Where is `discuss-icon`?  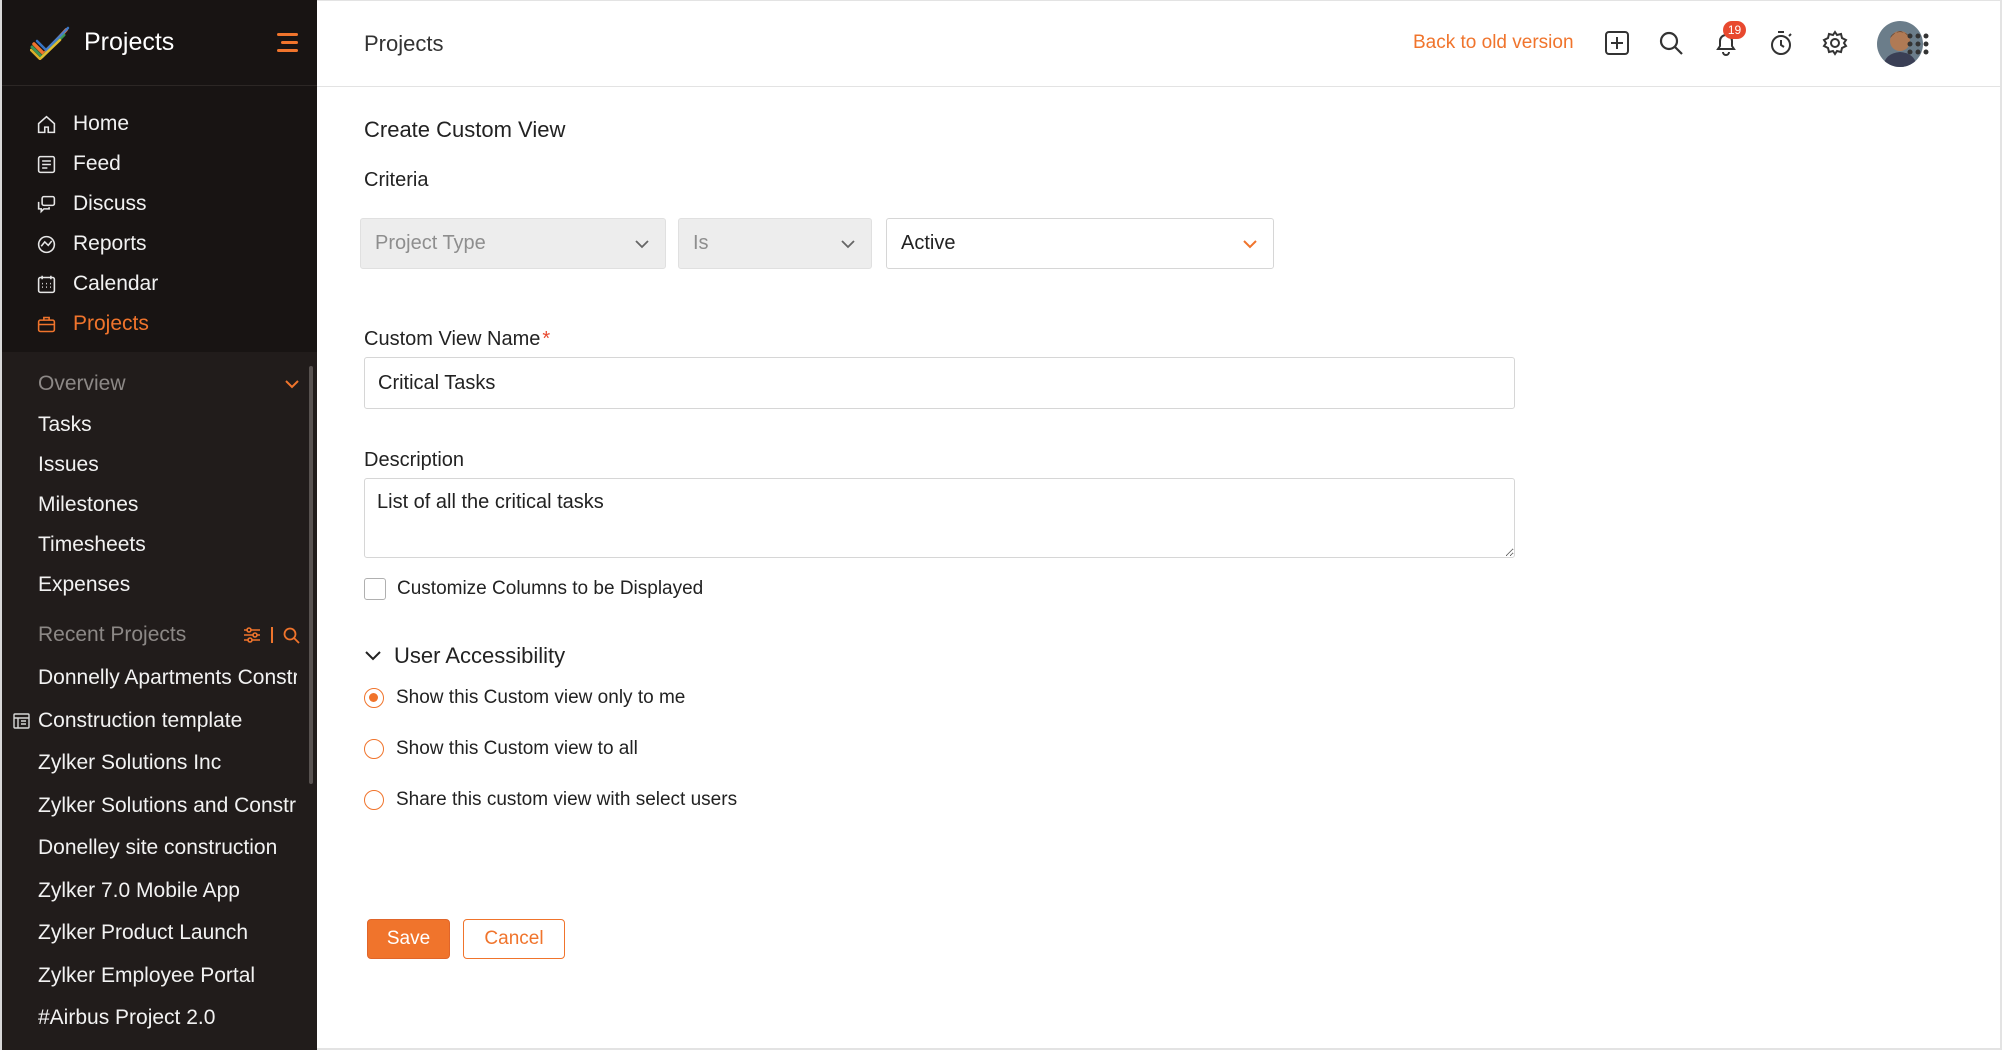
discuss-icon is located at coordinates (46, 204).